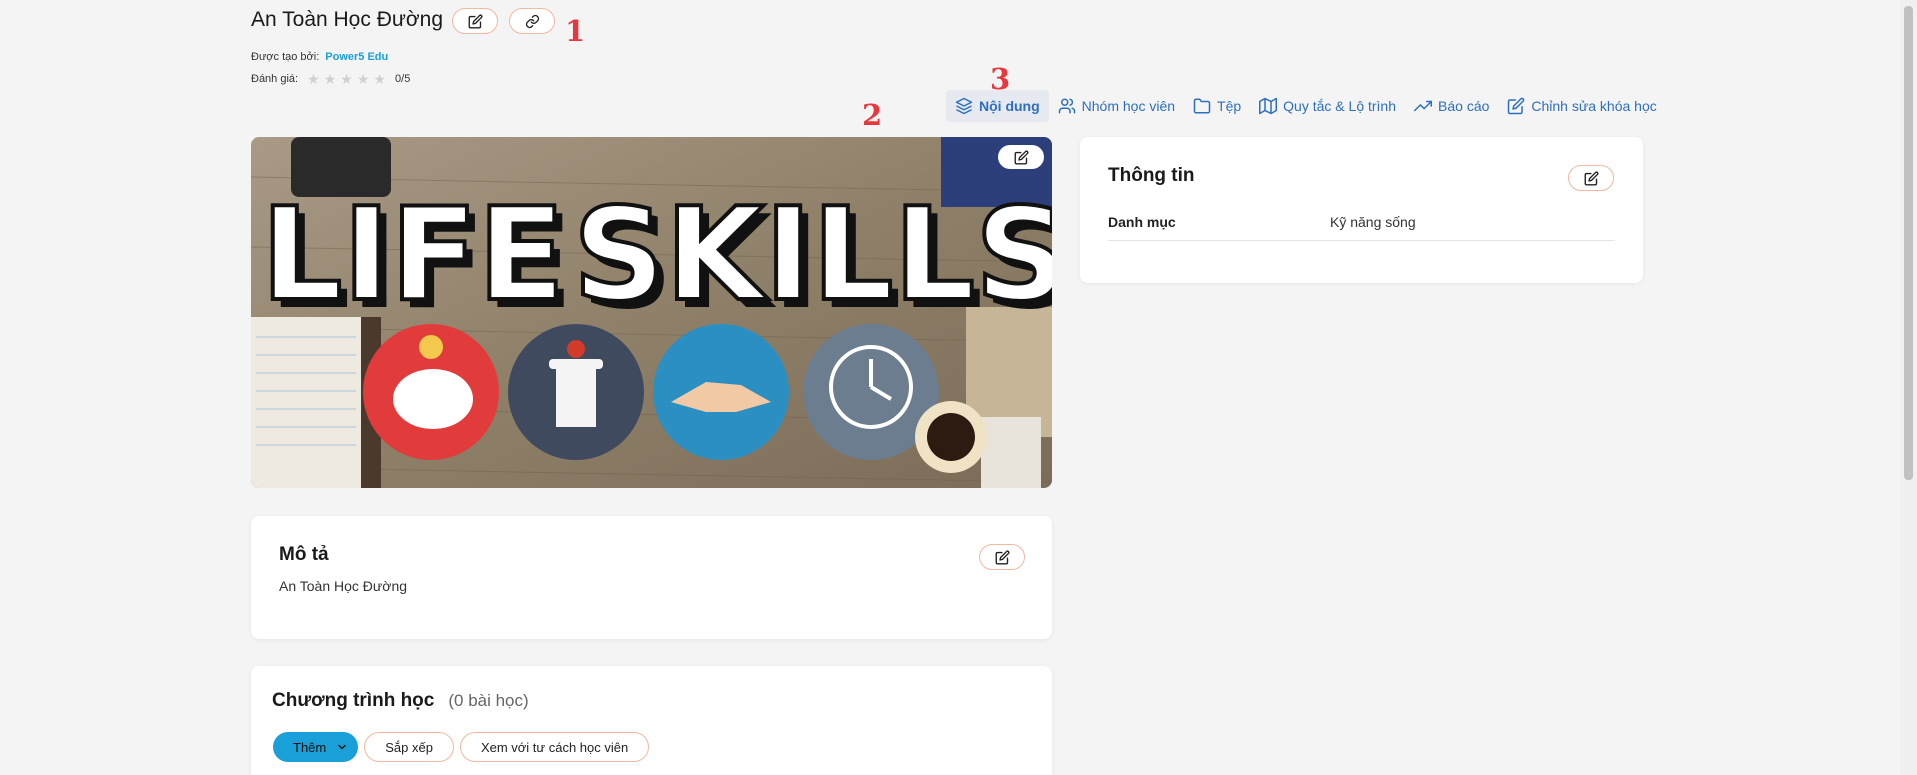 This screenshot has height=775, width=1917. I want to click on annotation-marker: 2, so click(872, 115).